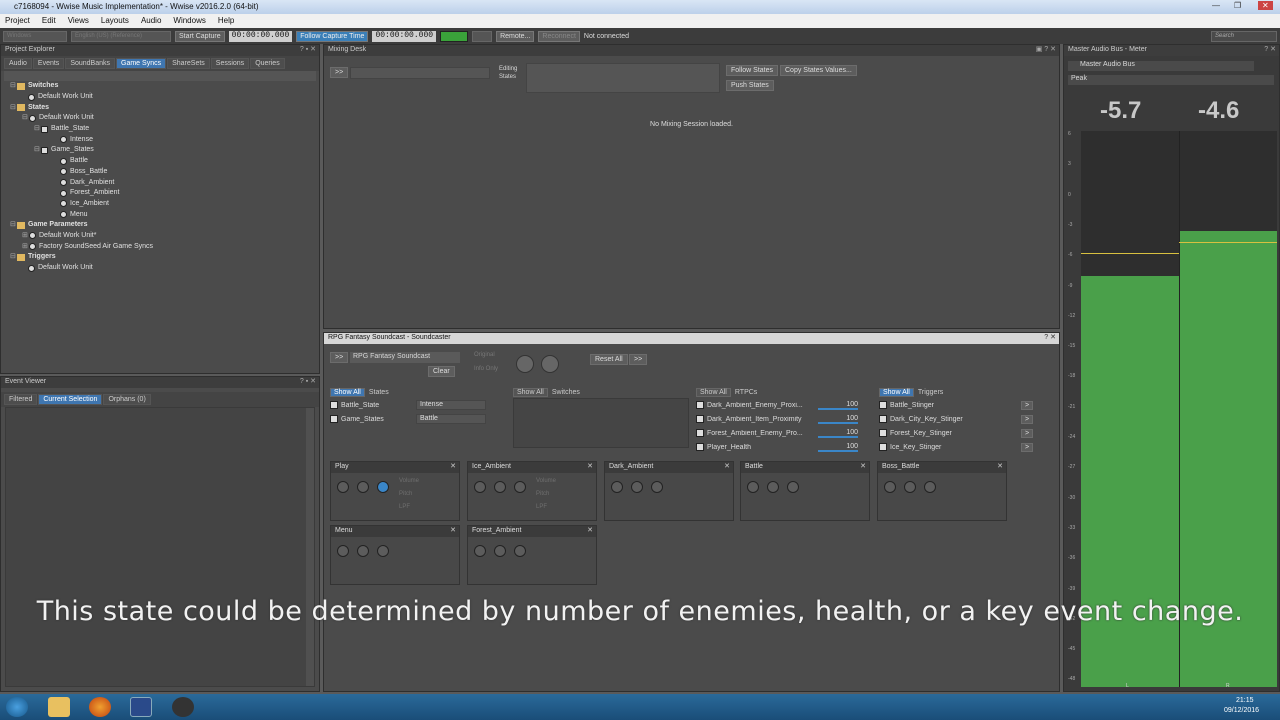  I want to click on show-all-rtpcs-button: Show All, so click(713, 392).